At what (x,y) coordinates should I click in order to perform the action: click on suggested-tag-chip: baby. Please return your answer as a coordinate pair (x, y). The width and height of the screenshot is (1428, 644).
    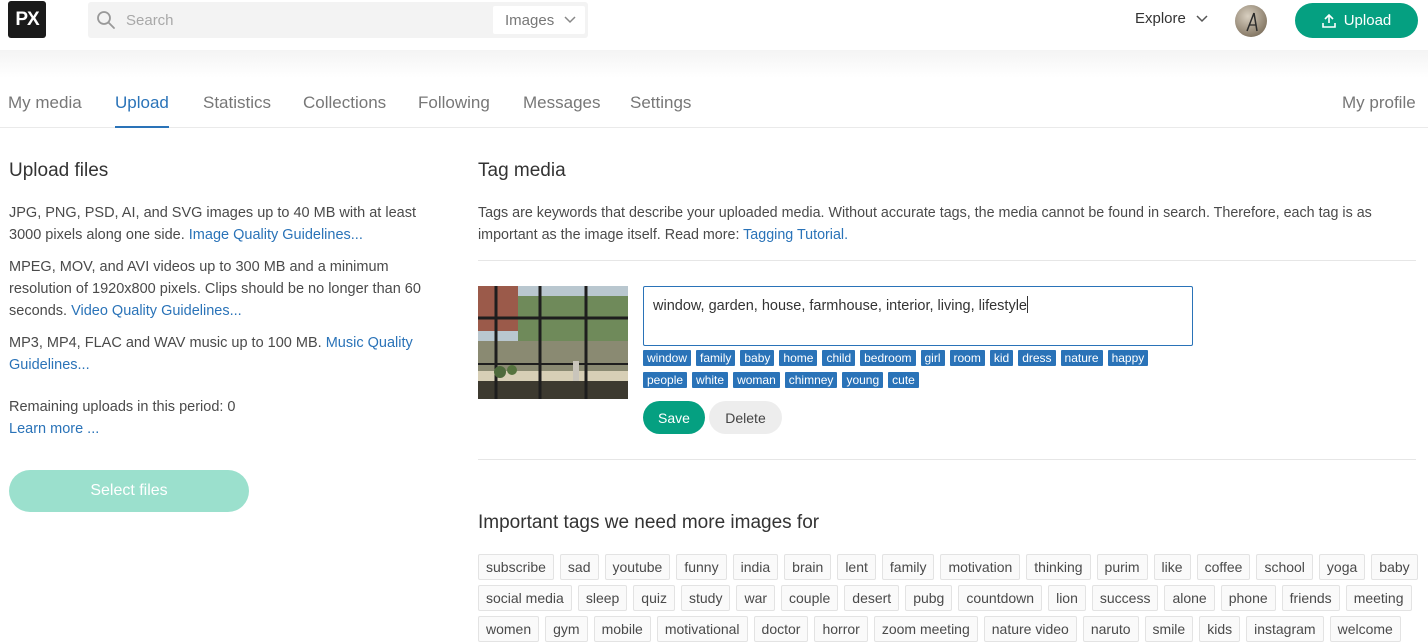
    Looking at the image, I should click on (757, 358).